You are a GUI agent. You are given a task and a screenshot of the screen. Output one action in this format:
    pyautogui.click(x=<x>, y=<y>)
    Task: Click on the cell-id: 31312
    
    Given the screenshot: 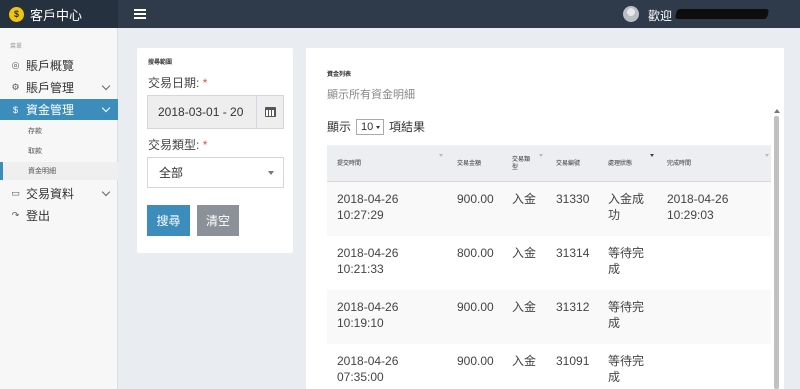 What is the action you would take?
    pyautogui.click(x=573, y=307)
    